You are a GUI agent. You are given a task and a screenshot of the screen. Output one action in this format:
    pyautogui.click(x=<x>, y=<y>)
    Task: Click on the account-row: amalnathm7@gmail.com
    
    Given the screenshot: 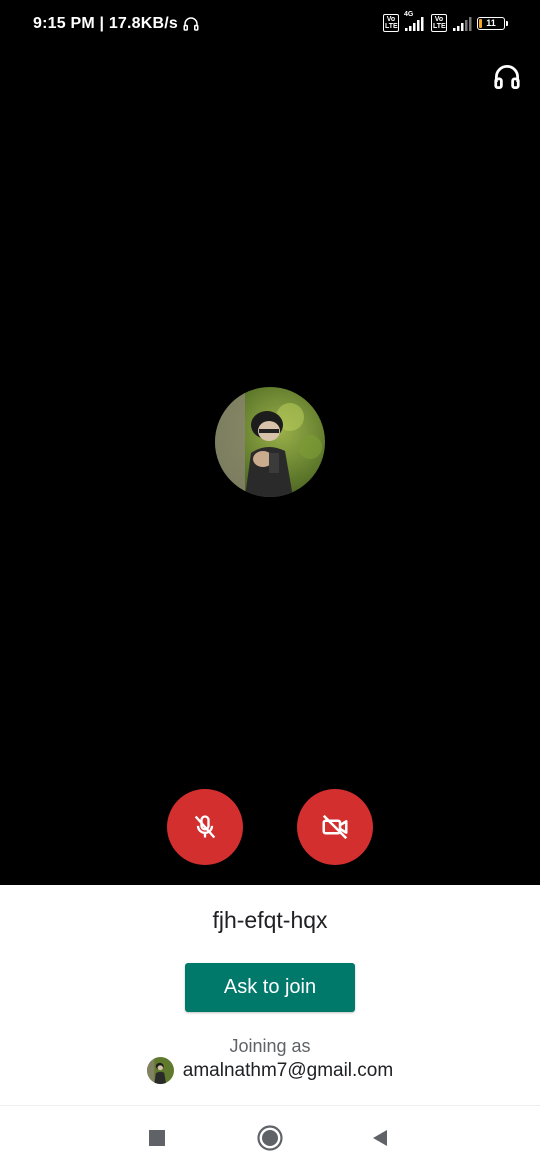 What is the action you would take?
    pyautogui.click(x=270, y=1070)
    